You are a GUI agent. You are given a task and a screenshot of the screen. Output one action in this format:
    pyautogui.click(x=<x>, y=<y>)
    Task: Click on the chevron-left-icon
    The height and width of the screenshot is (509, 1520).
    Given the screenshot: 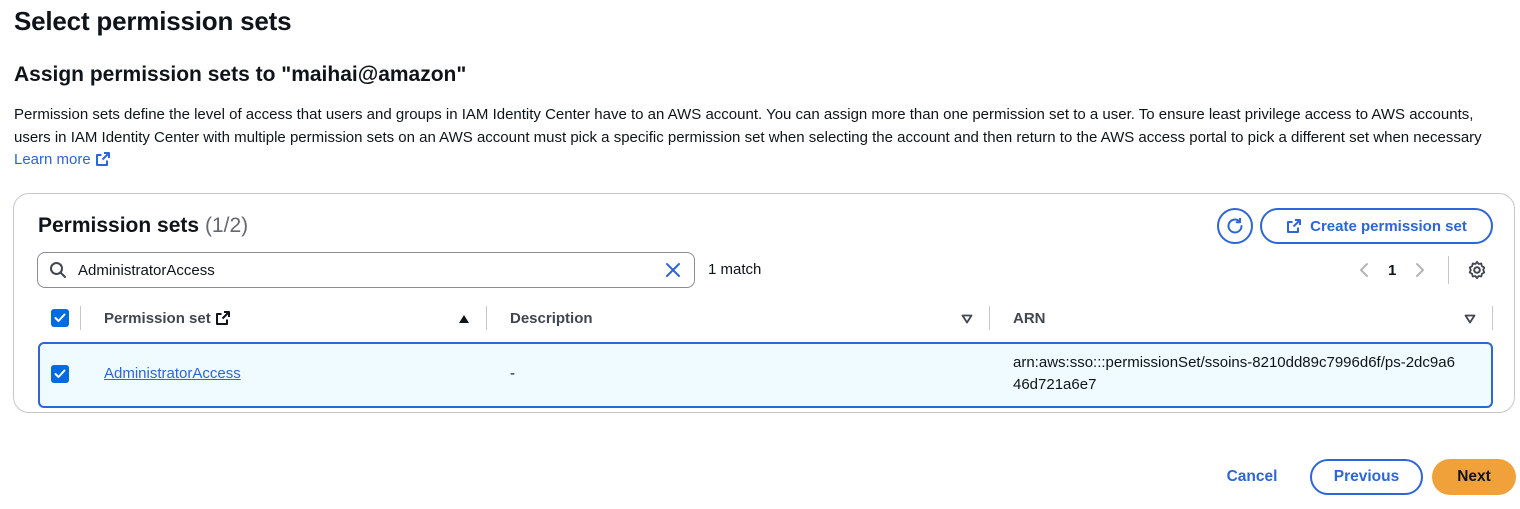 What is the action you would take?
    pyautogui.click(x=1364, y=270)
    